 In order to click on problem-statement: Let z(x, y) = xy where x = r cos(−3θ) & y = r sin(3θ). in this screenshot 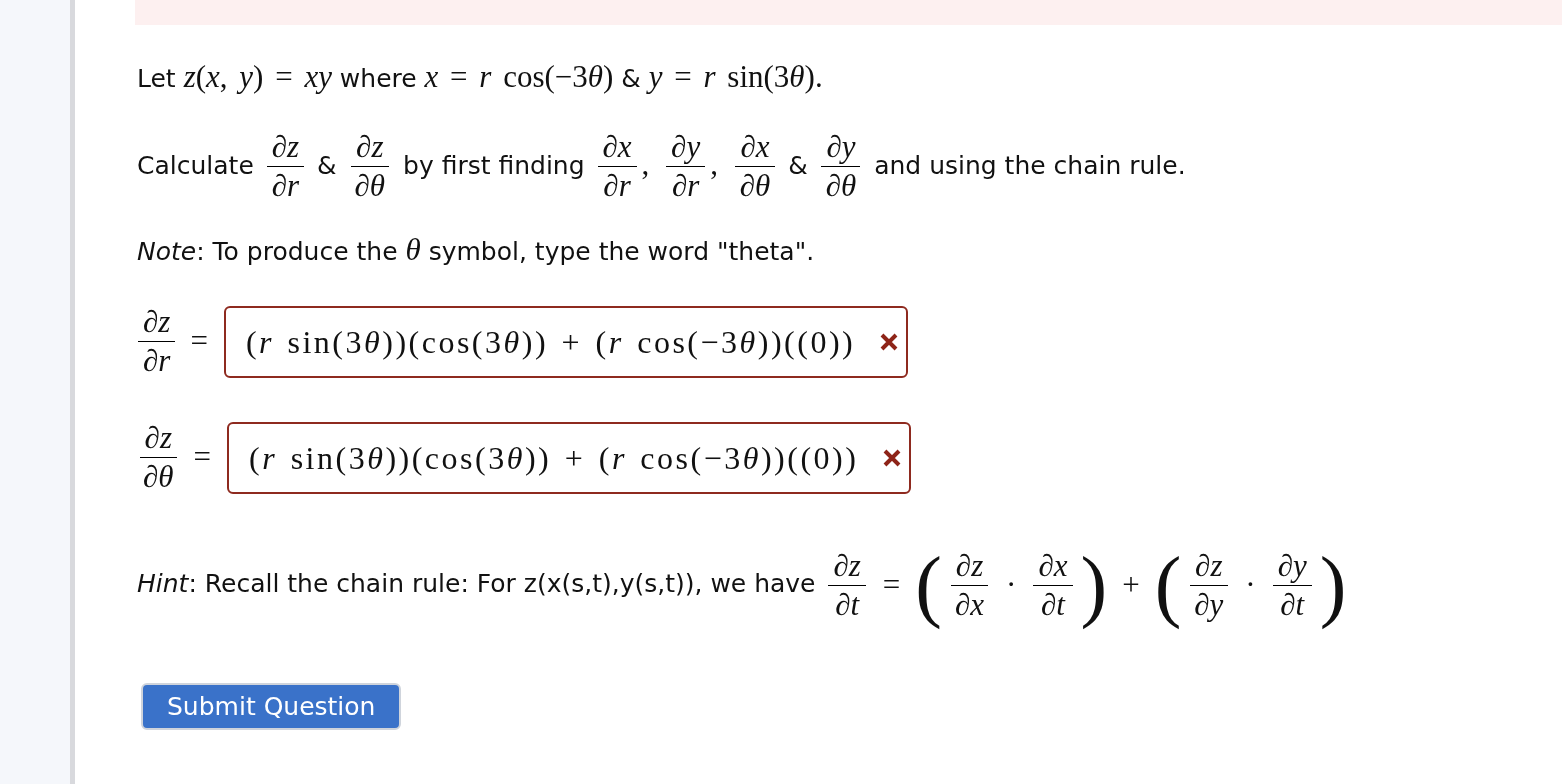, I will do `click(480, 77)`.